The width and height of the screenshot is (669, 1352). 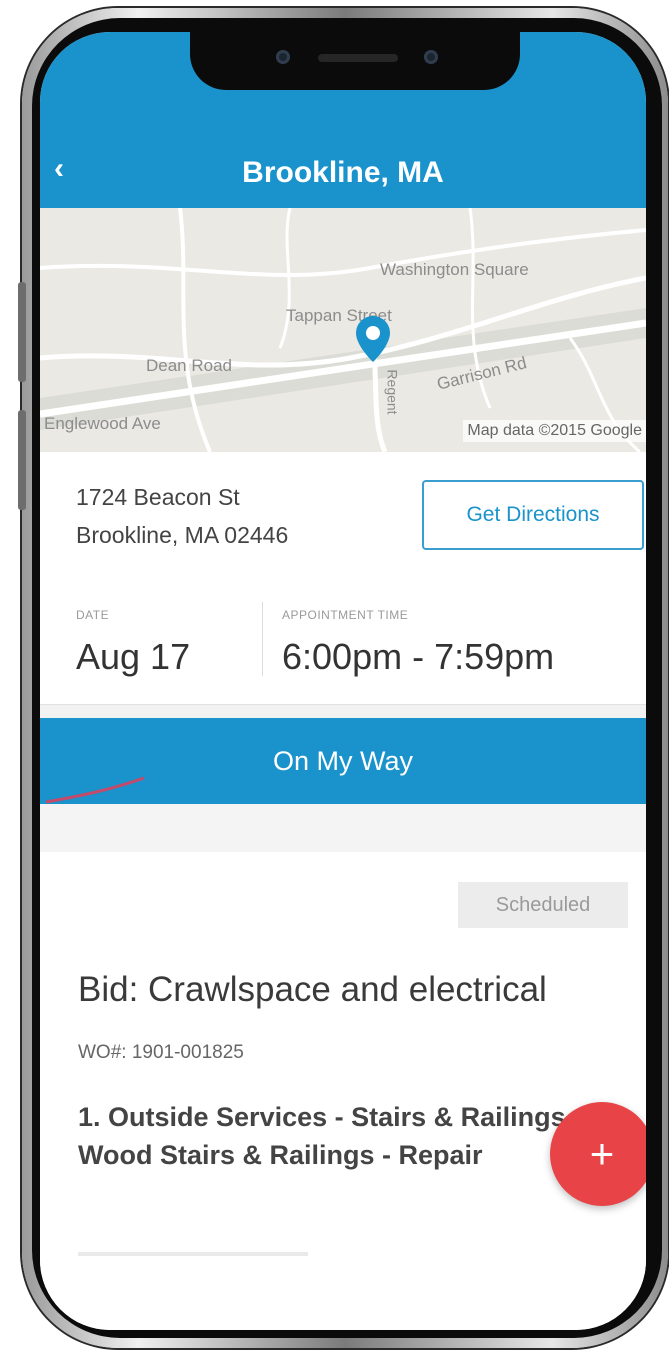 What do you see at coordinates (95, 790) in the screenshot?
I see `annotation-stroke` at bounding box center [95, 790].